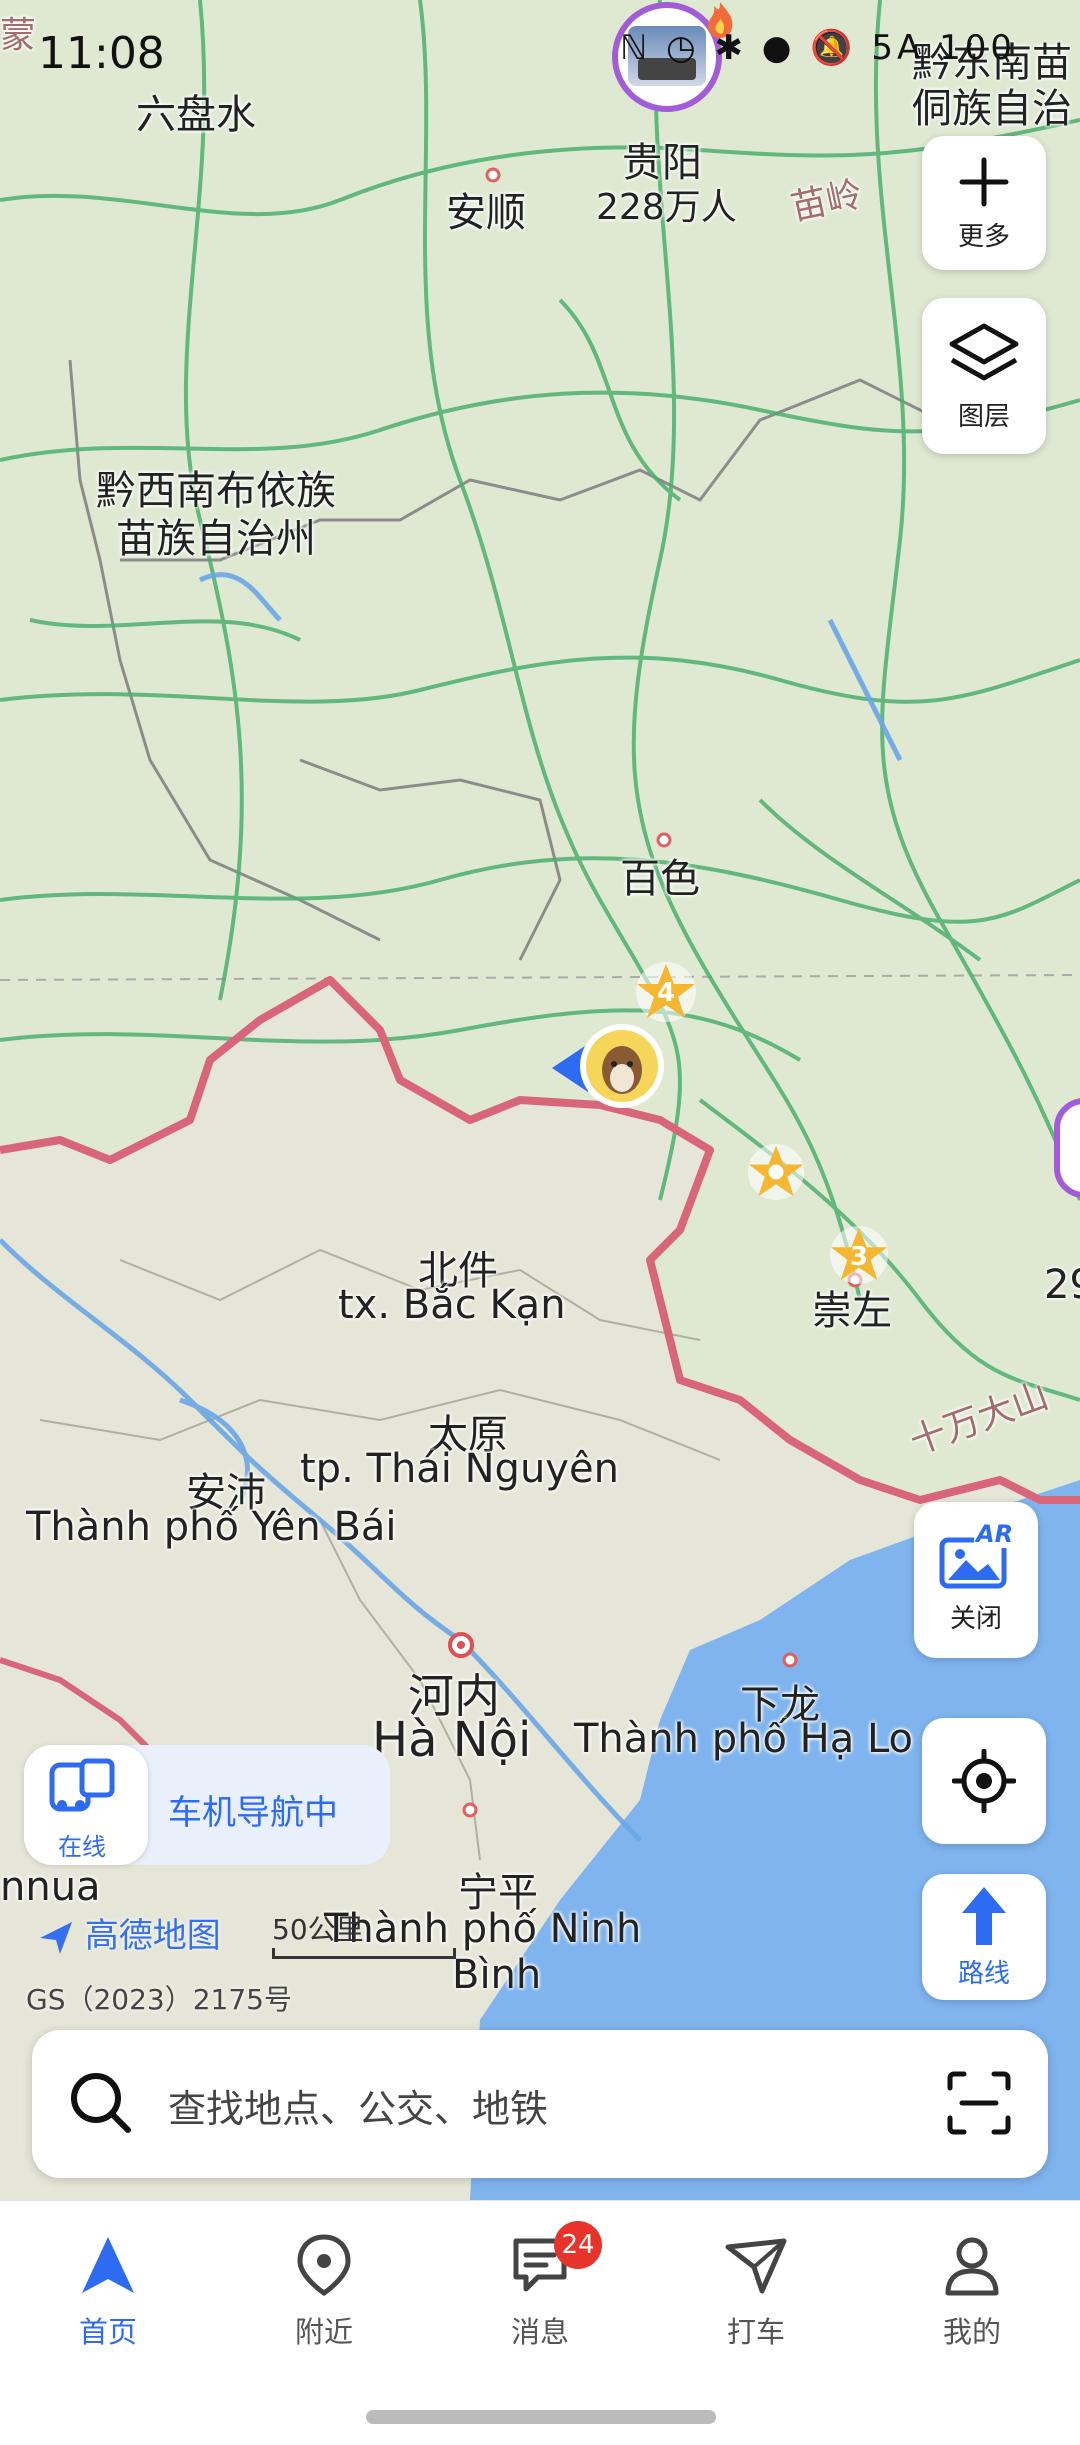 This screenshot has height=2445, width=1080. I want to click on home-indicator, so click(541, 2417).